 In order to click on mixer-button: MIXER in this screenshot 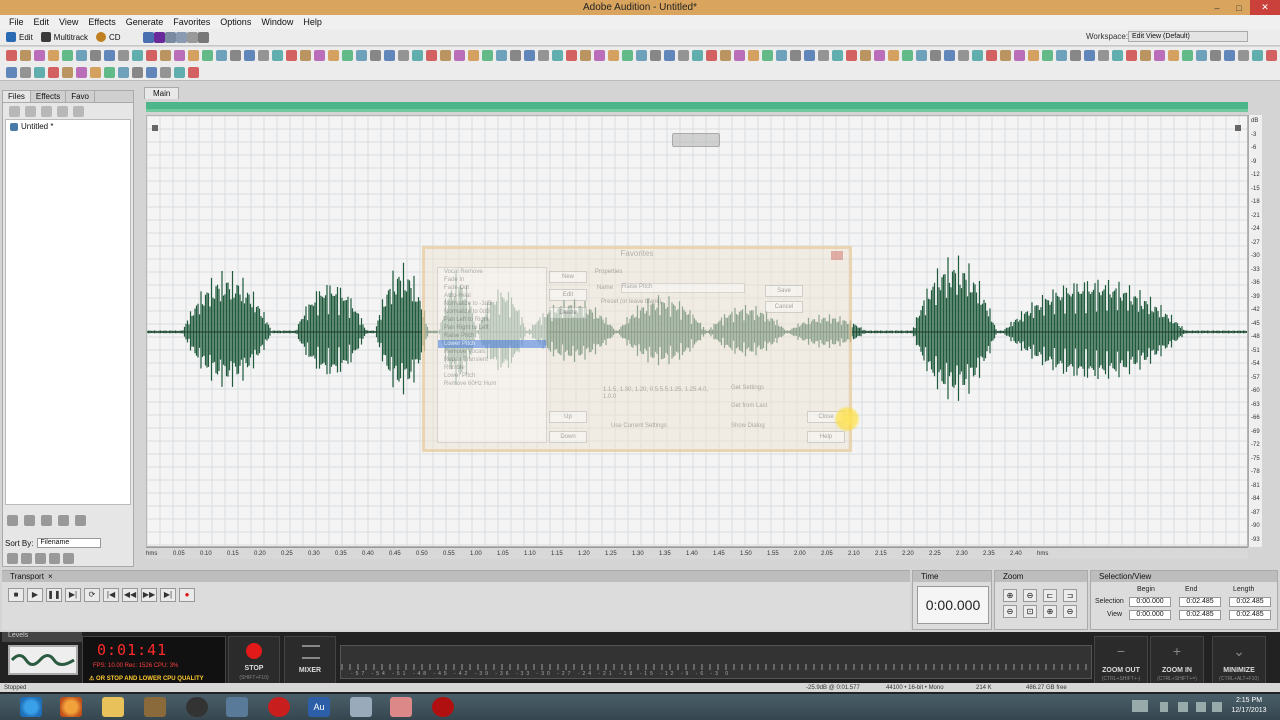, I will do `click(310, 661)`.